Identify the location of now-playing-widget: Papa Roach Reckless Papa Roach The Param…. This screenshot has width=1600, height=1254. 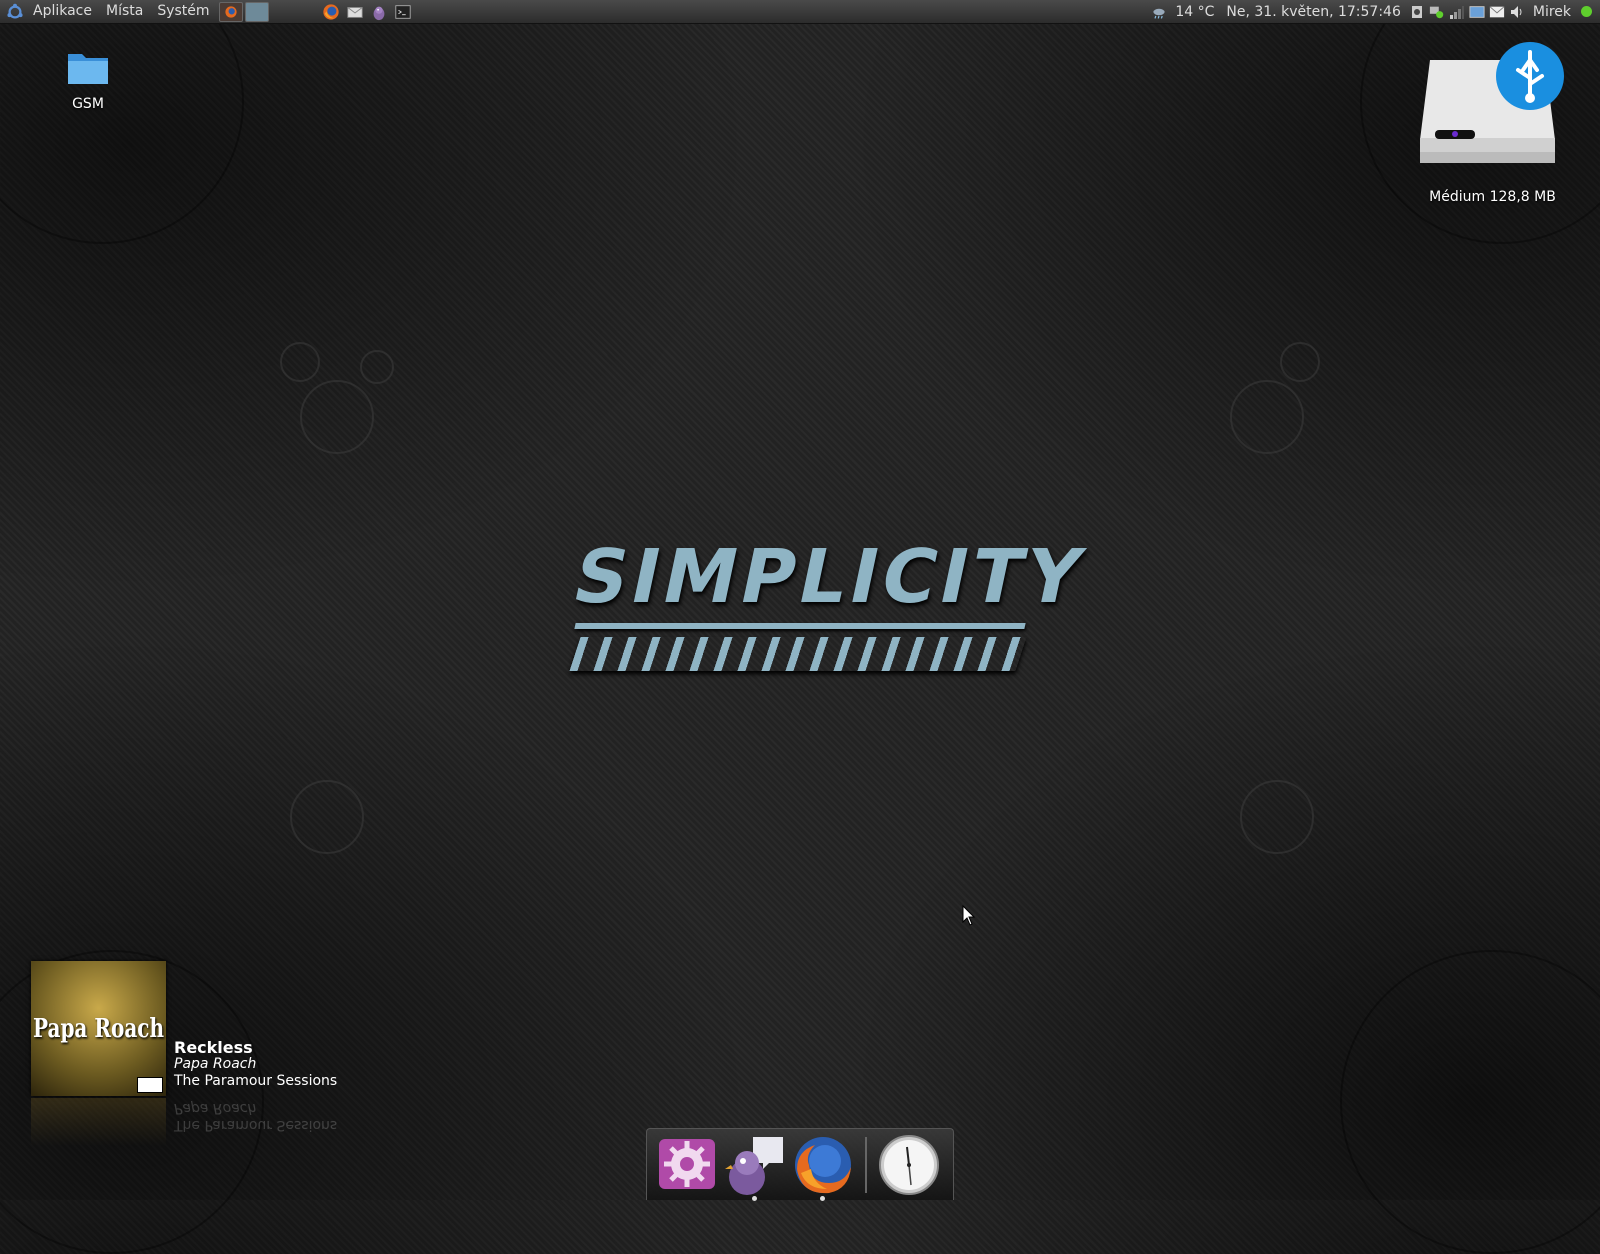
(196, 1056).